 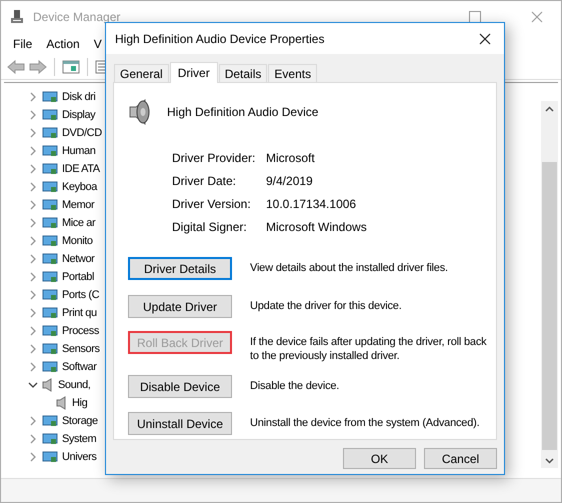 What do you see at coordinates (71, 67) in the screenshot?
I see `properties-window-icon` at bounding box center [71, 67].